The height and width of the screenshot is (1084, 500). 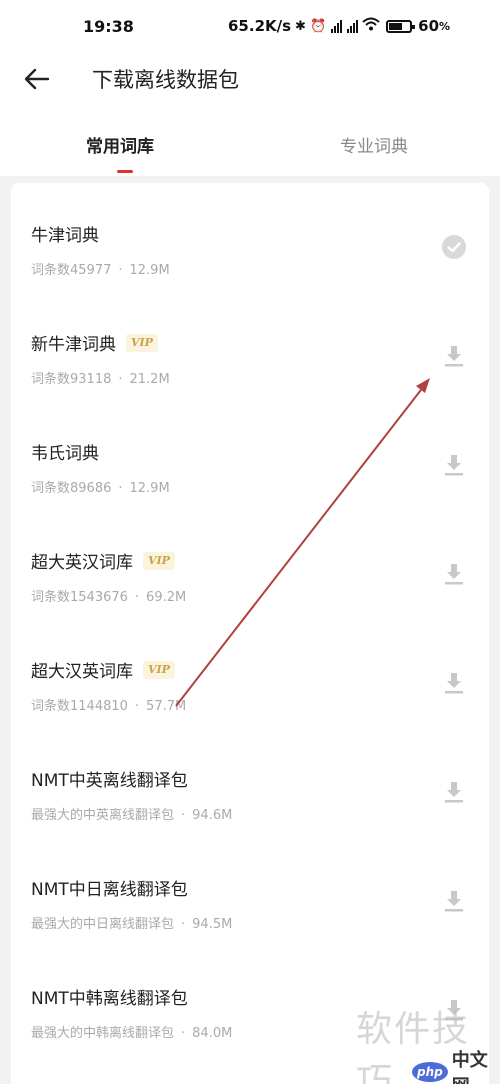 I want to click on item-name-row: 新牛津词典 VIP, so click(x=94, y=342).